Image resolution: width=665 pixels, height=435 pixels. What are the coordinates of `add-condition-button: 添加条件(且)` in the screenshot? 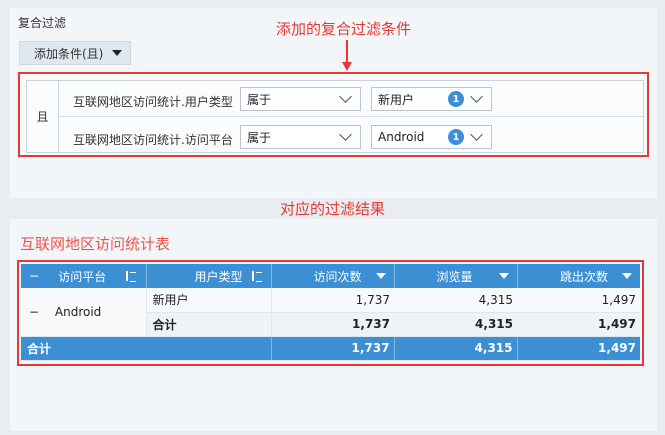 It's located at (75, 53).